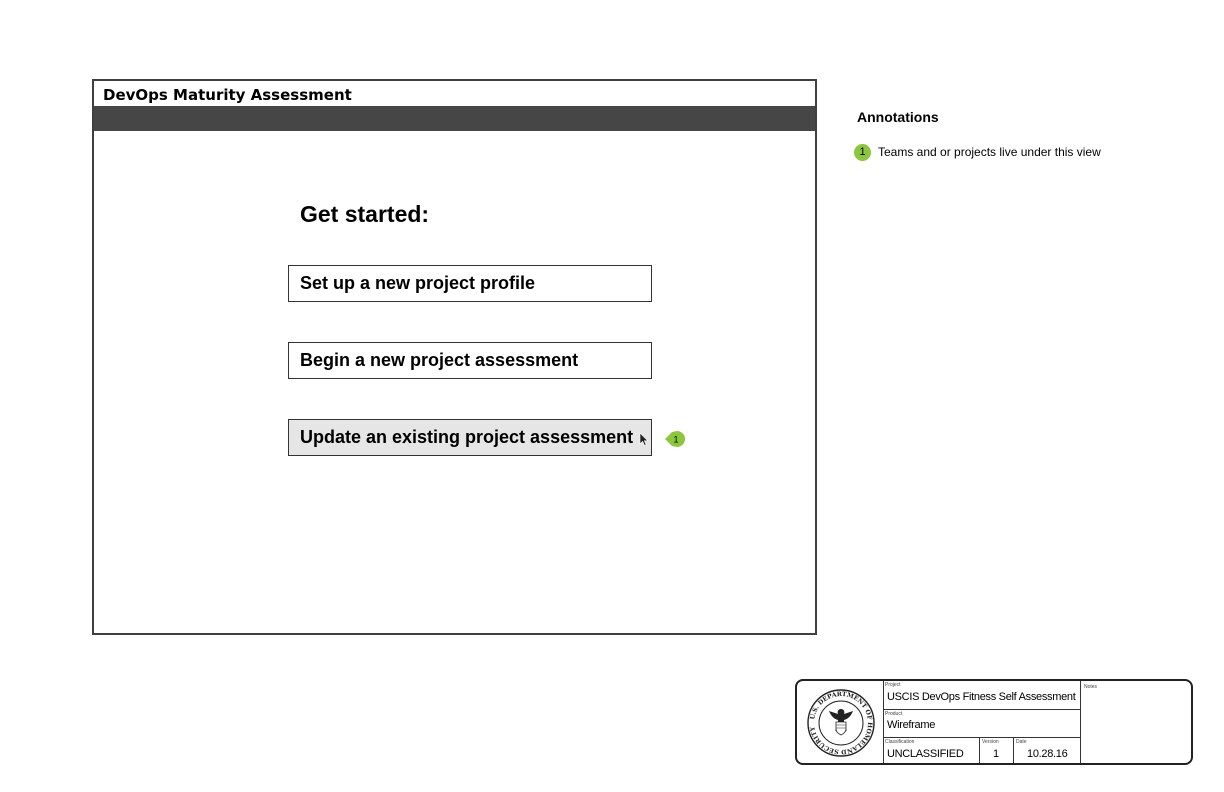 The image size is (1224, 792). I want to click on version-value: 1, so click(996, 754).